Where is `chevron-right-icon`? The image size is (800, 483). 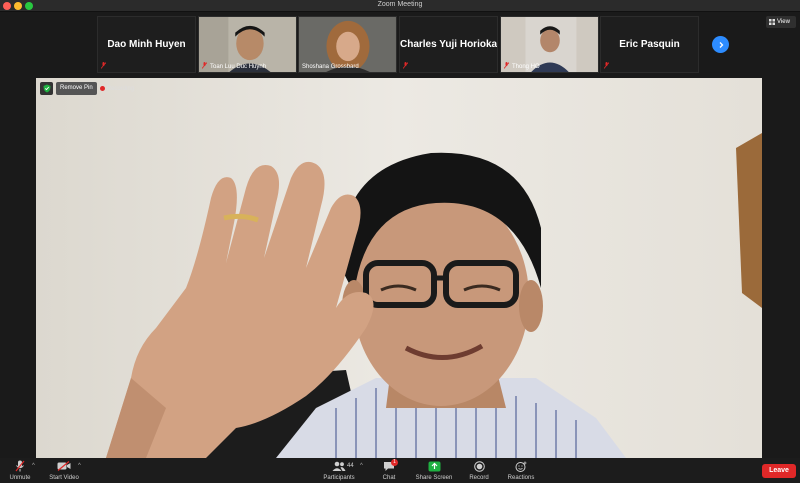 chevron-right-icon is located at coordinates (721, 44).